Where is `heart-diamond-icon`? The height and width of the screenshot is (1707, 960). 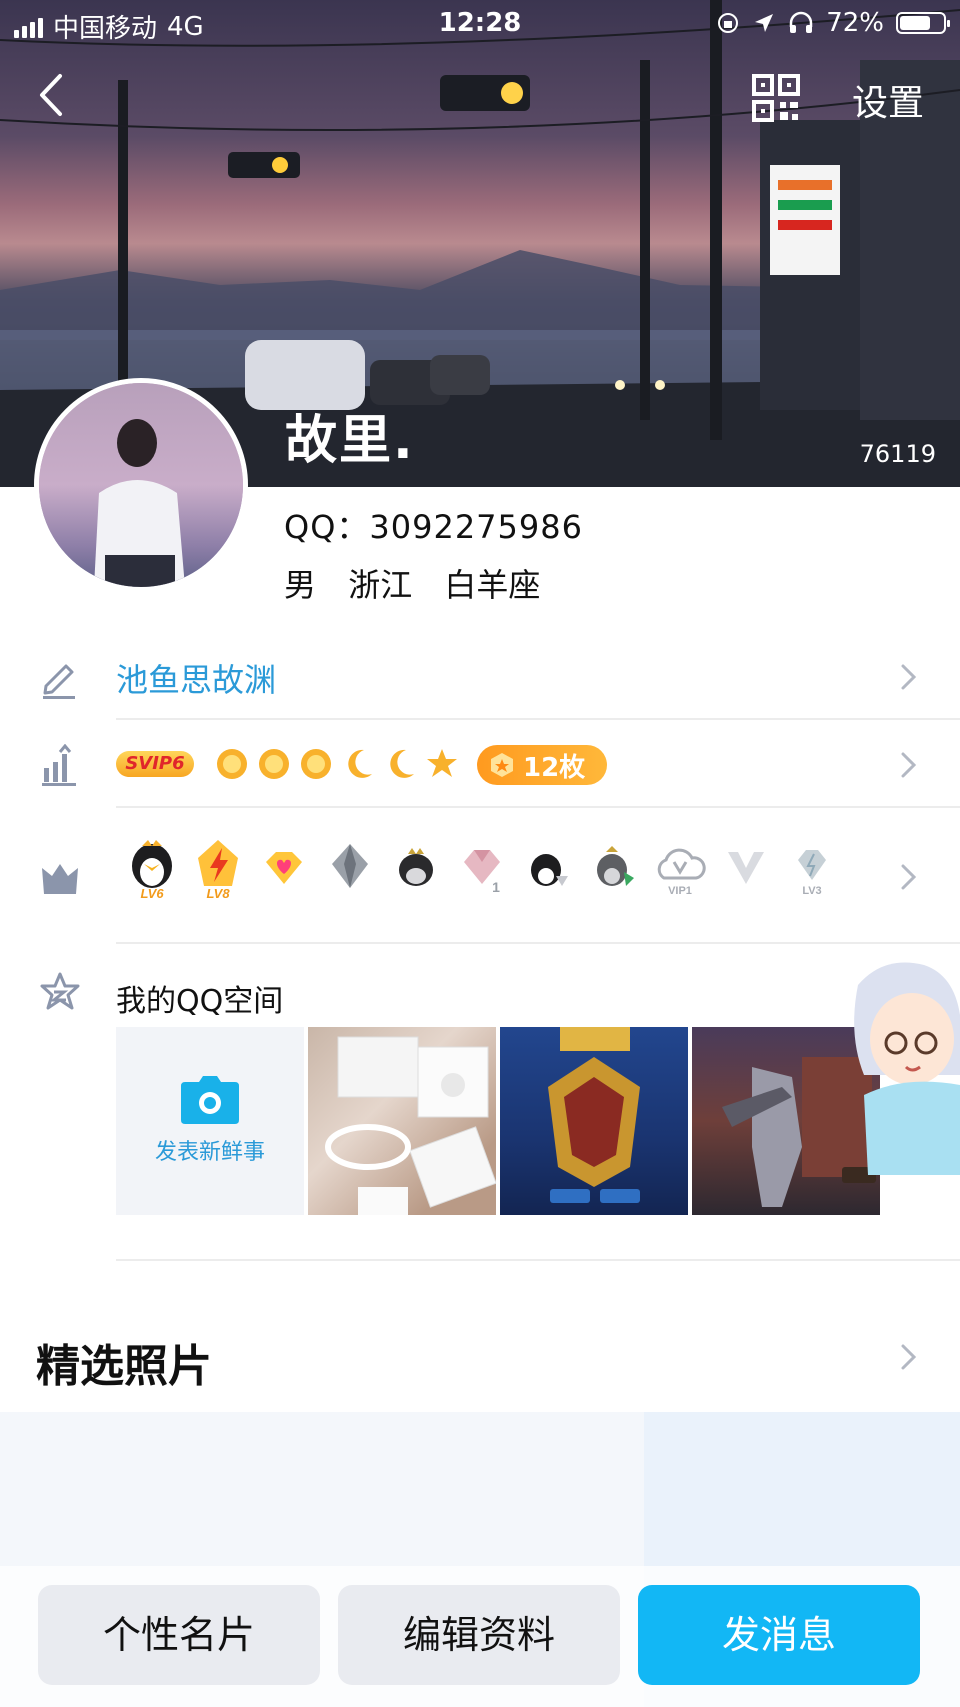
heart-diamond-icon is located at coordinates (284, 868).